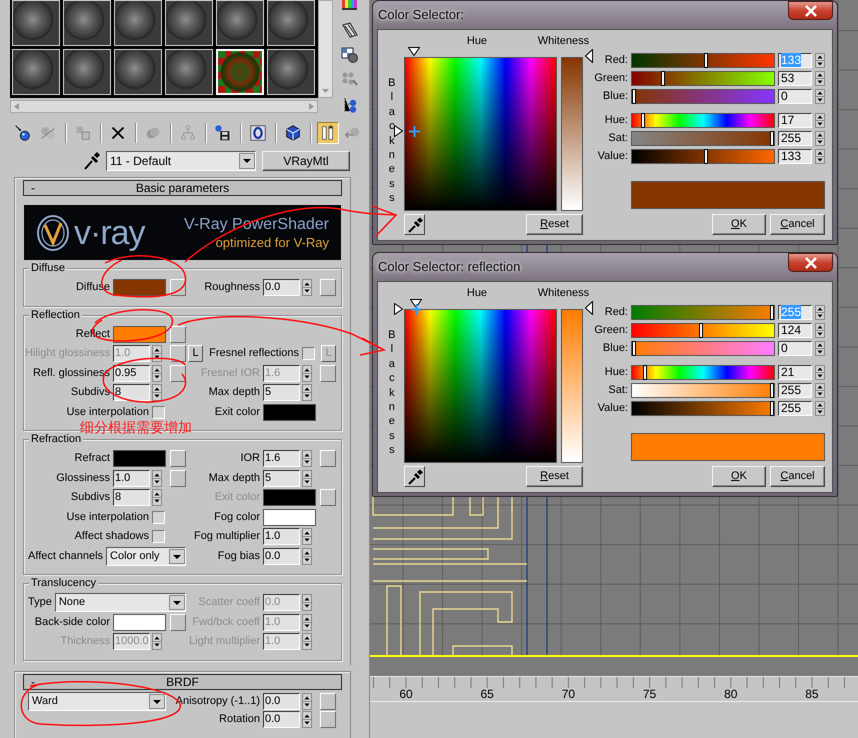  What do you see at coordinates (795, 330) in the screenshot?
I see `number-field: 124` at bounding box center [795, 330].